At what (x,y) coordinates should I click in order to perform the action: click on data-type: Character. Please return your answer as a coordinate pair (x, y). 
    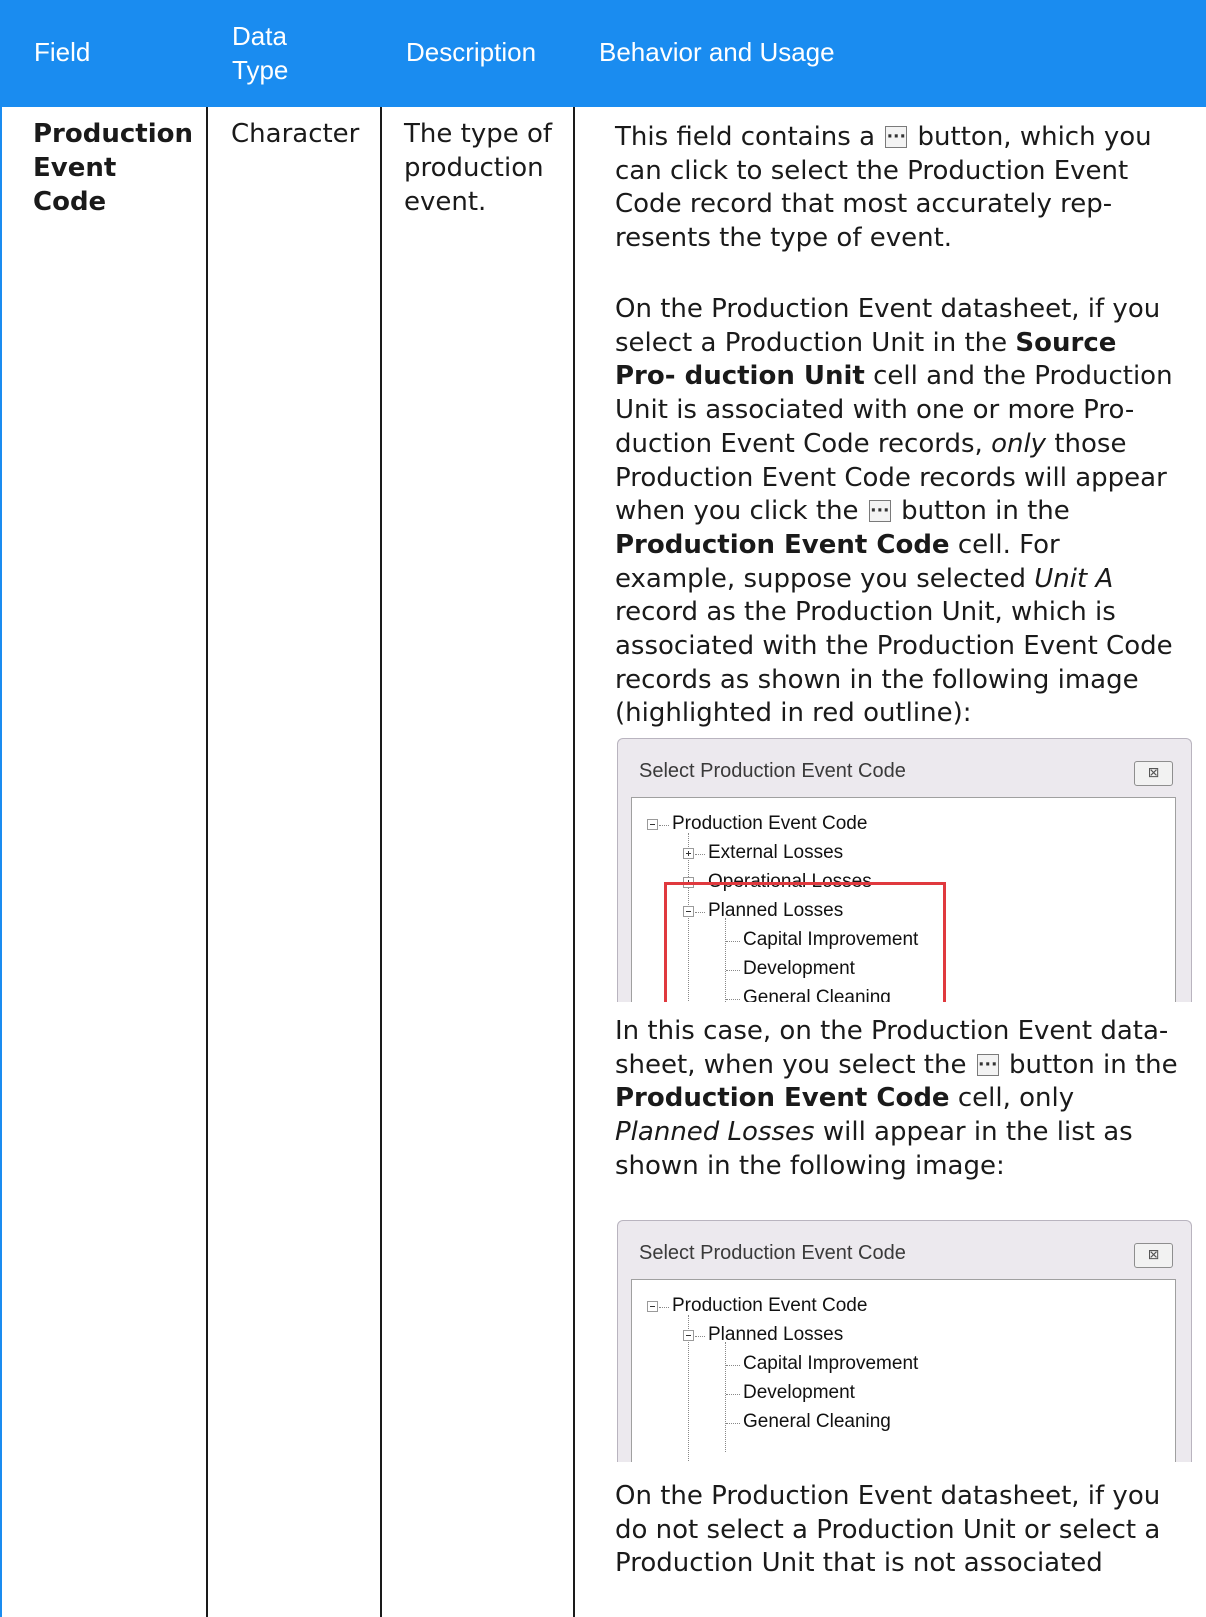
    Looking at the image, I should click on (295, 134).